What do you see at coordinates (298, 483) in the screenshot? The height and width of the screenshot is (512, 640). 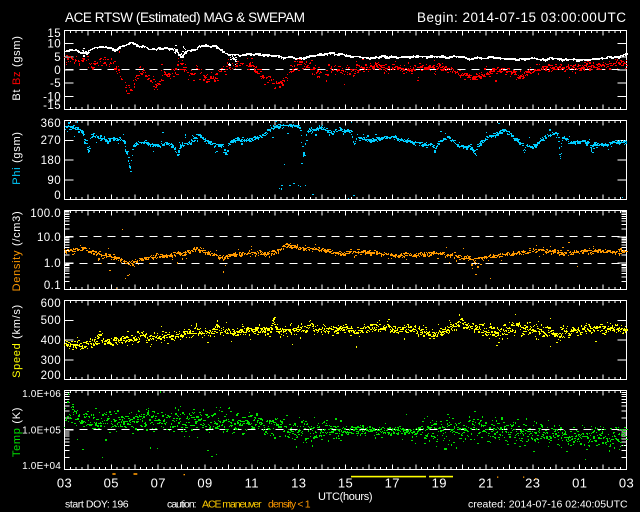 I see `svg-text: 13` at bounding box center [298, 483].